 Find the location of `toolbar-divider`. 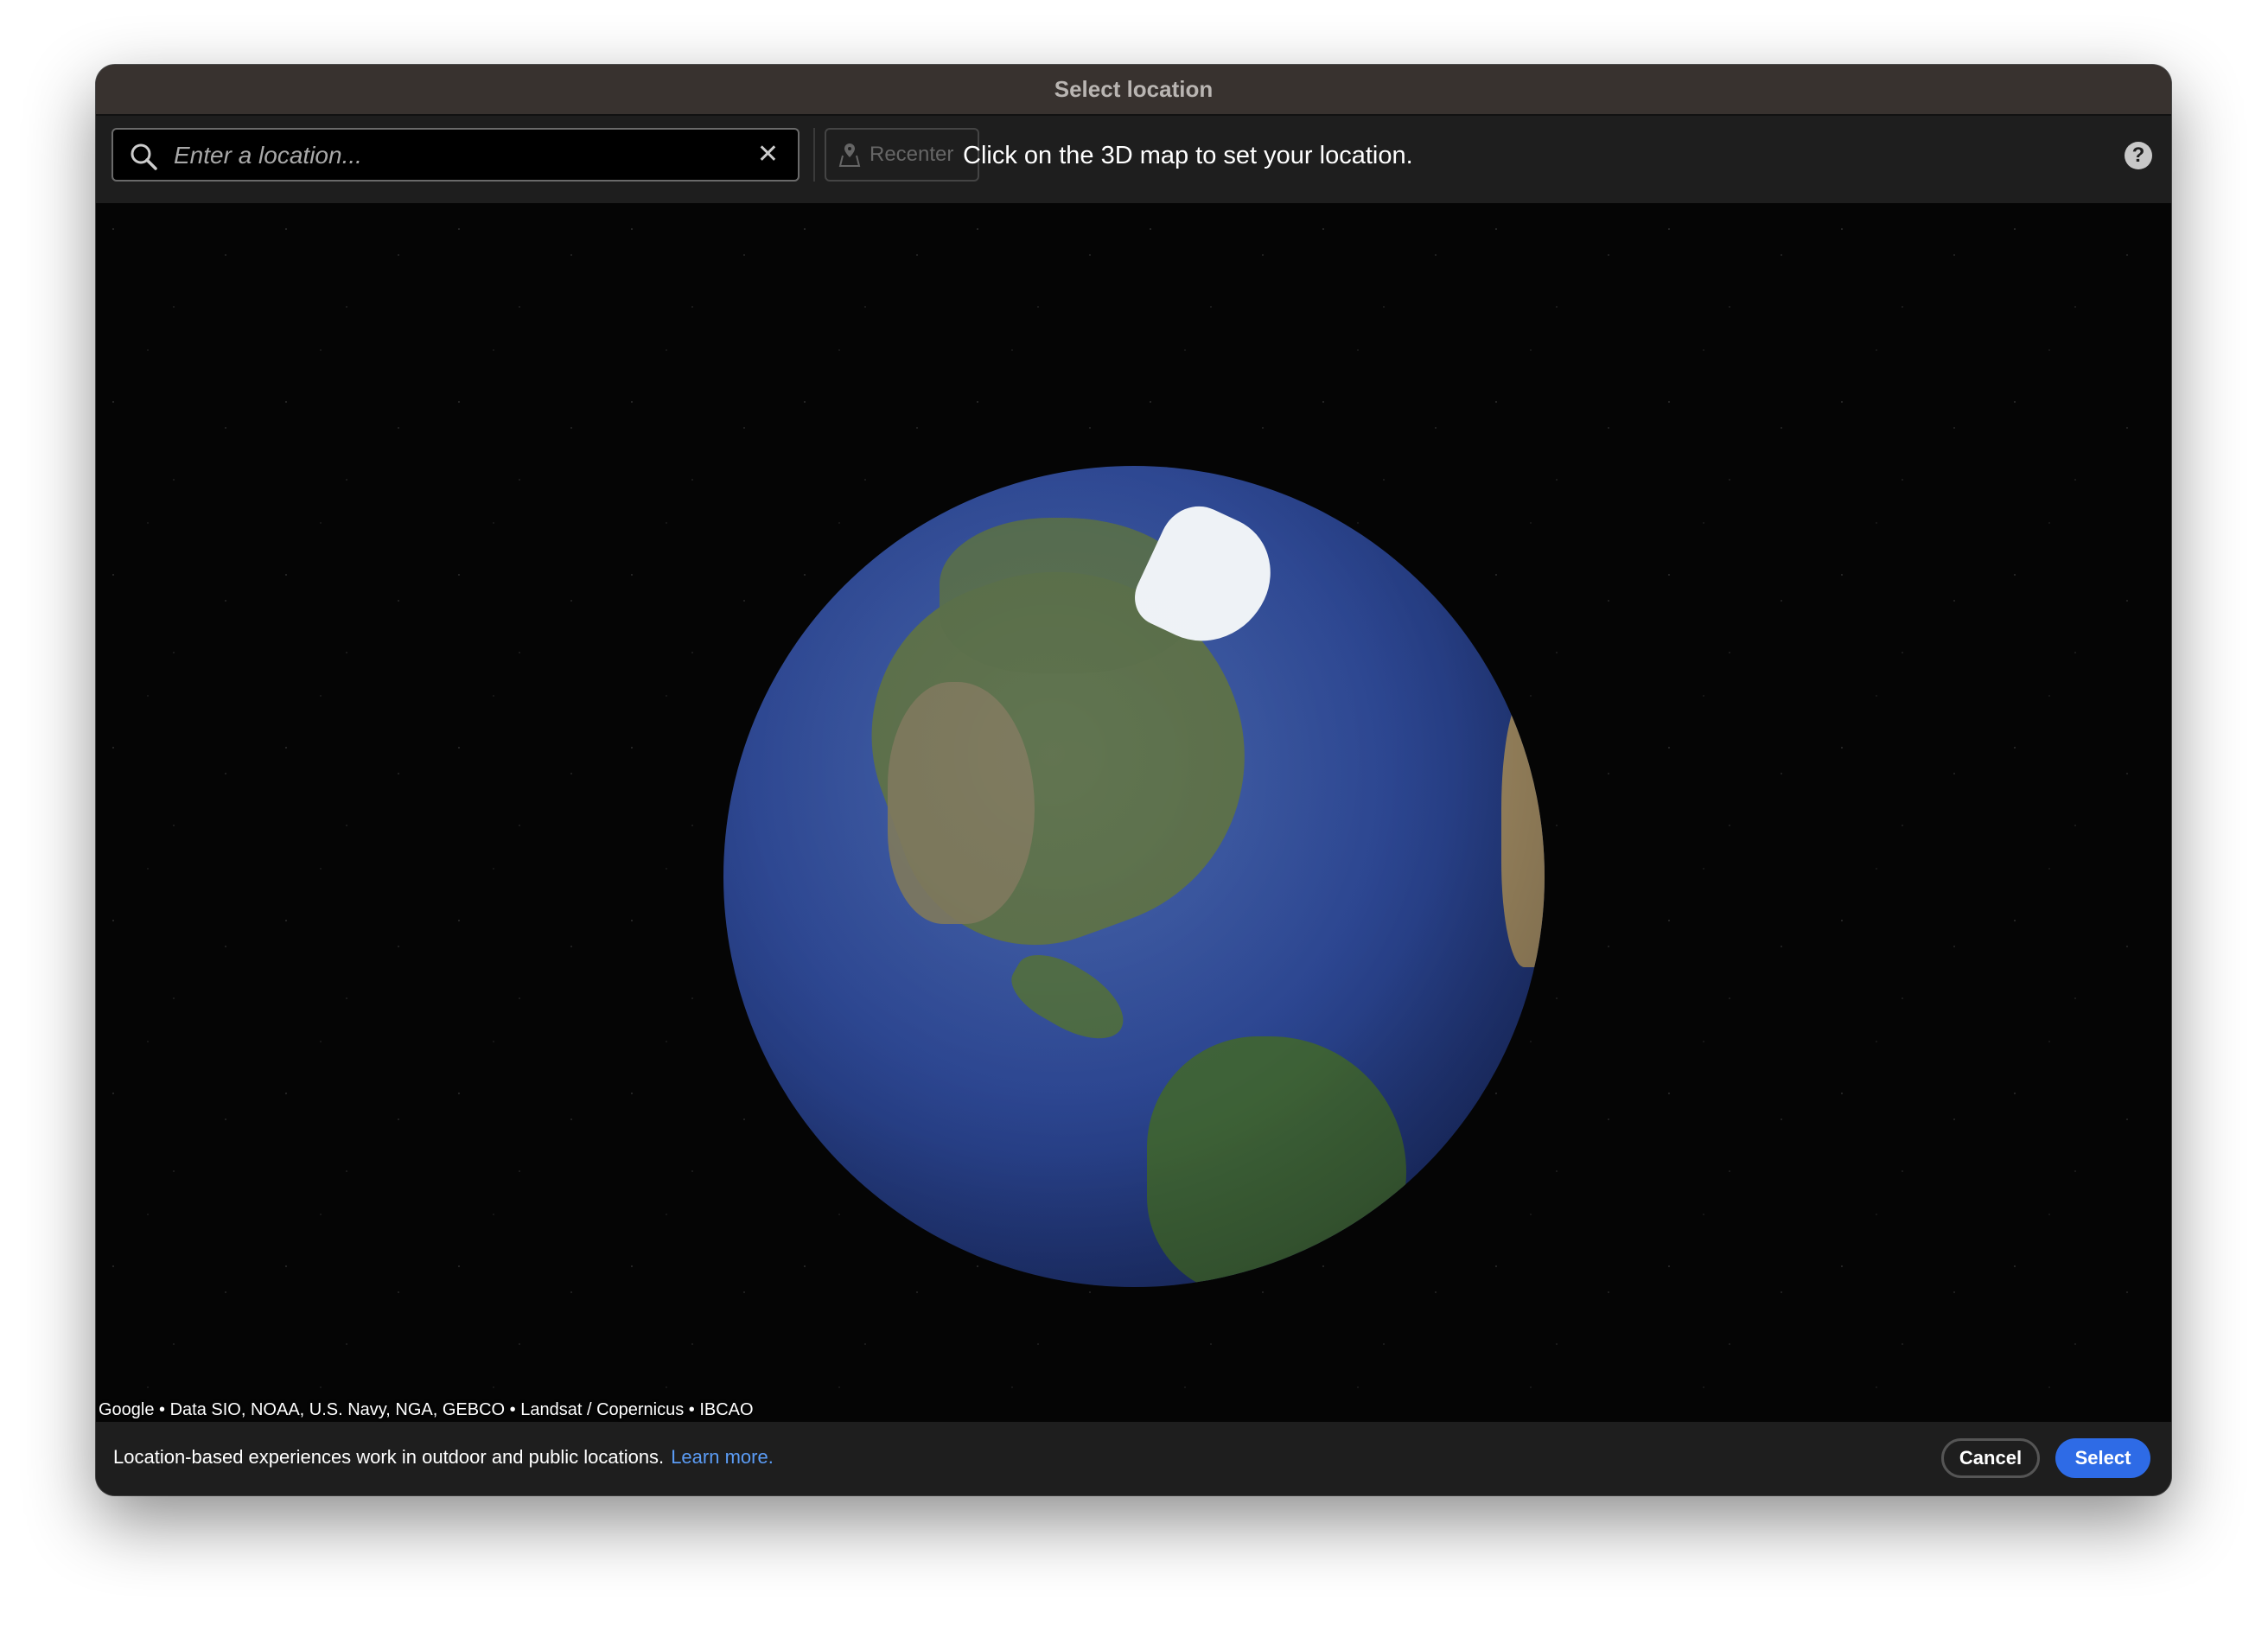

toolbar-divider is located at coordinates (814, 155).